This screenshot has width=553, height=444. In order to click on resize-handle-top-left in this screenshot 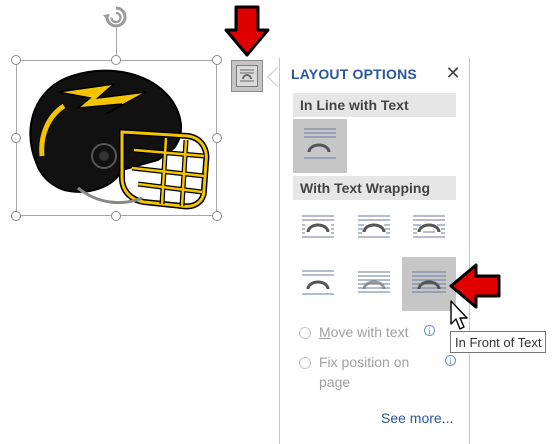, I will do `click(16, 60)`.